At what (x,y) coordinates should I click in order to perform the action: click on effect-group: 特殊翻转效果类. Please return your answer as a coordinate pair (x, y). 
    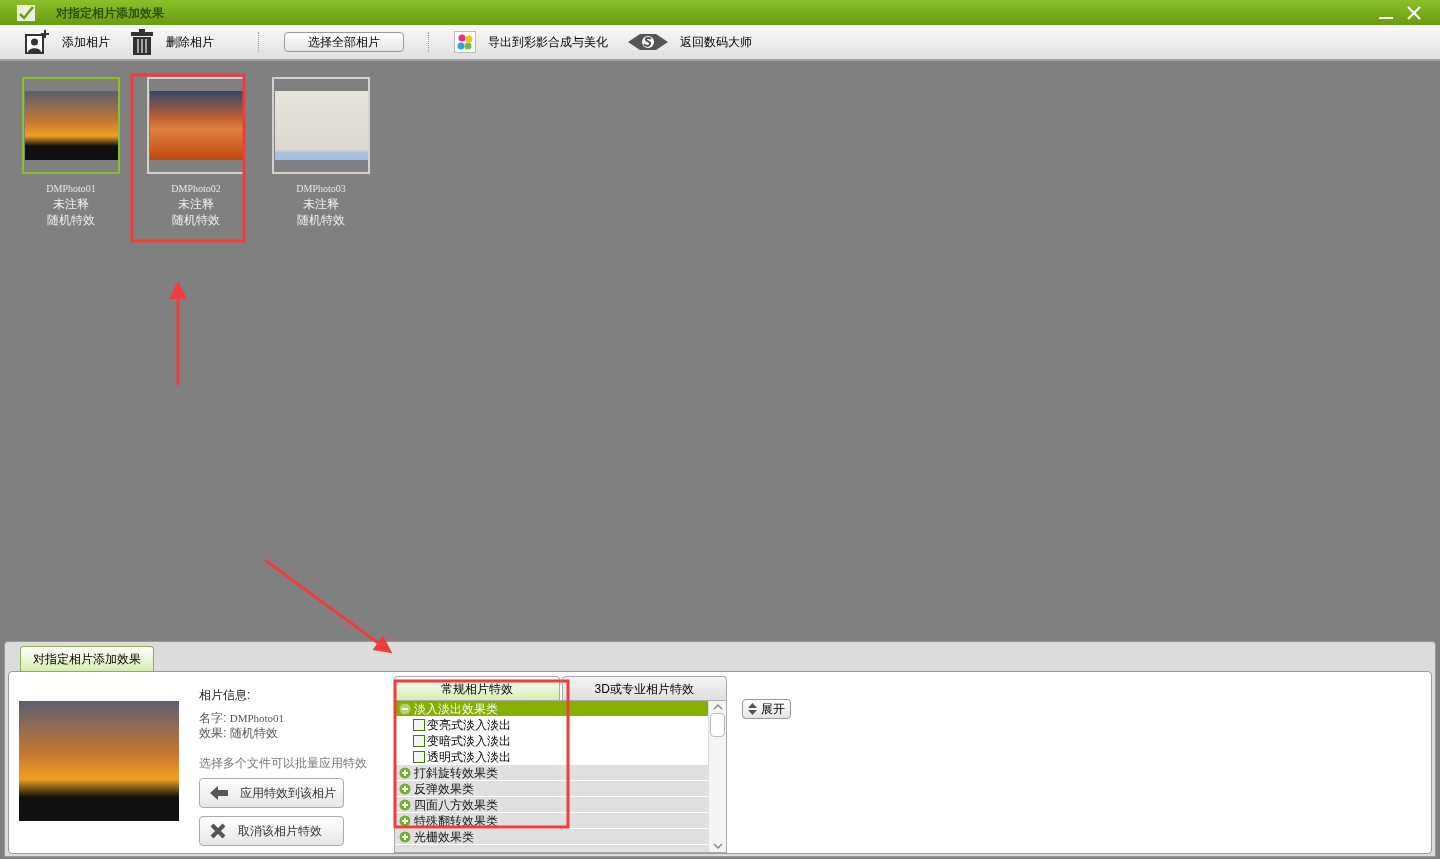
    Looking at the image, I should click on (551, 821).